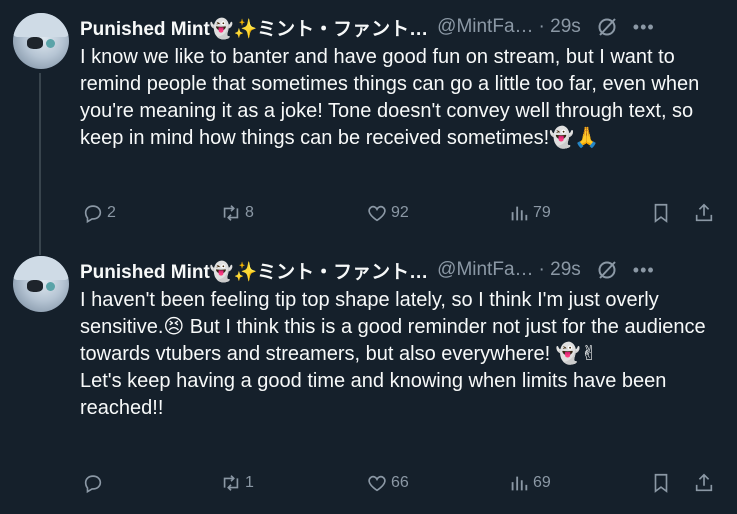 The image size is (737, 514). I want to click on thread-connector-line, so click(40, 164).